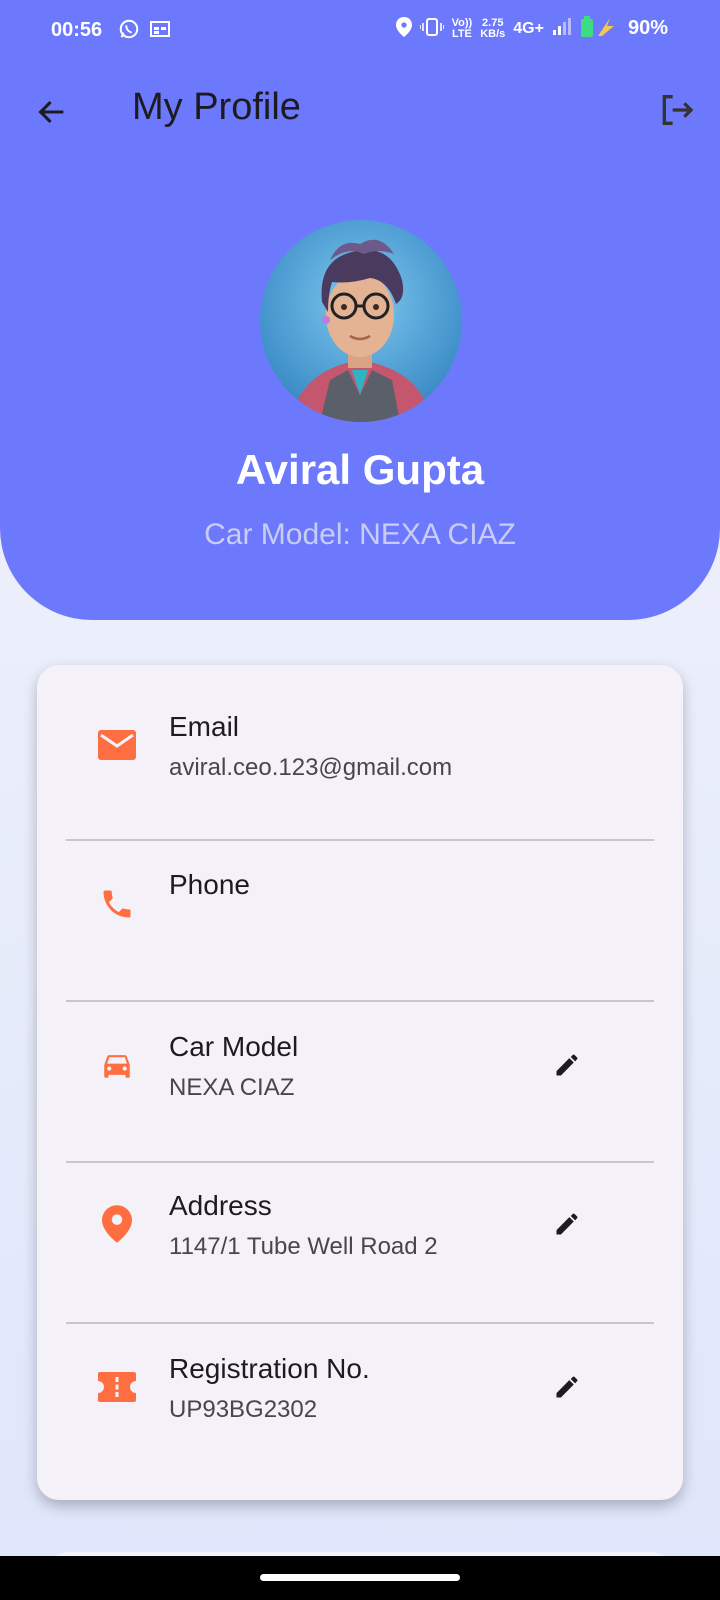 The image size is (720, 1600). Describe the element at coordinates (117, 745) in the screenshot. I see `email-icon` at that location.